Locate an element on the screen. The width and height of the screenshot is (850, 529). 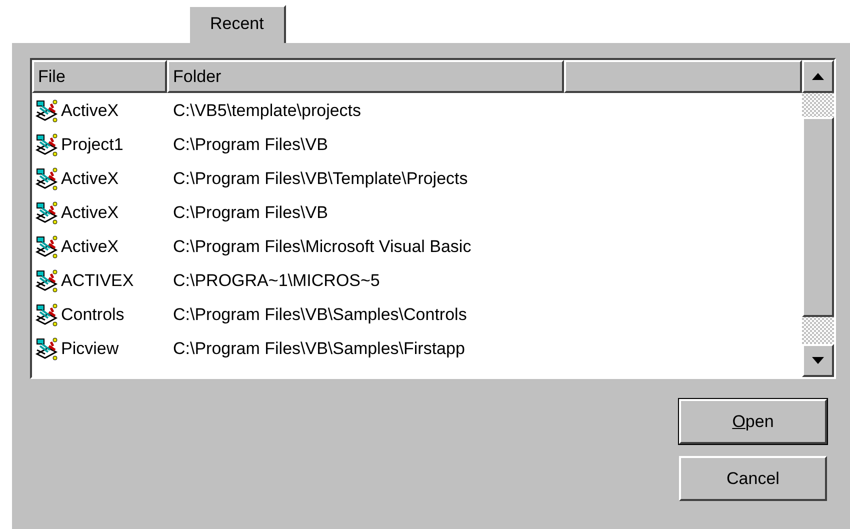
down-arrow-icon is located at coordinates (818, 360).